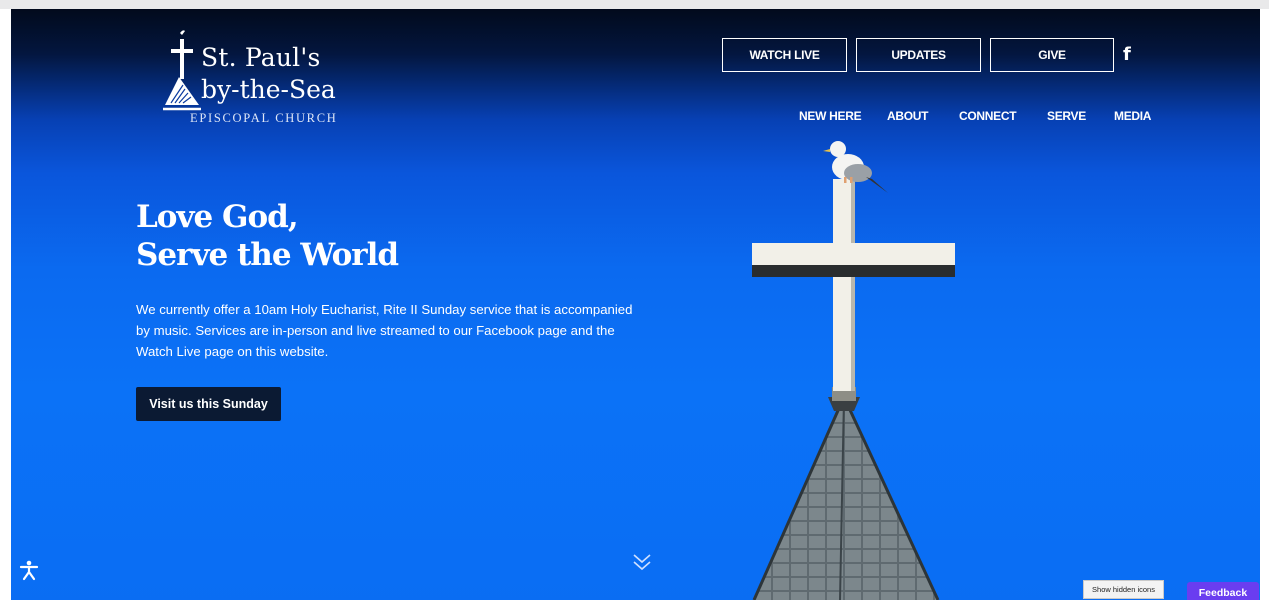 The image size is (1269, 600). What do you see at coordinates (268, 89) in the screenshot?
I see `logo-name-line2: by-the-Sea` at bounding box center [268, 89].